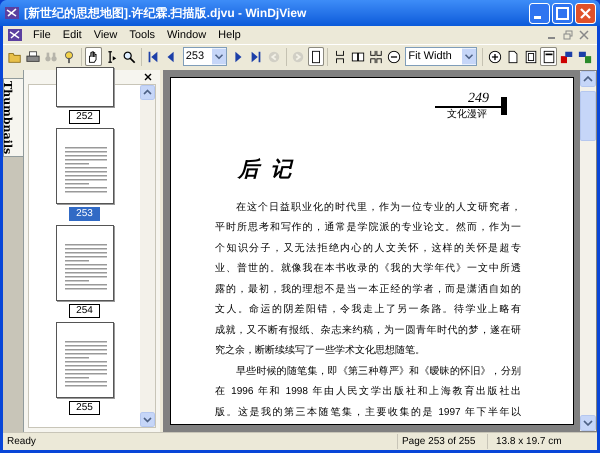 This screenshot has width=600, height=453. What do you see at coordinates (441, 56) in the screenshot?
I see `dropdown: Fit Width` at bounding box center [441, 56].